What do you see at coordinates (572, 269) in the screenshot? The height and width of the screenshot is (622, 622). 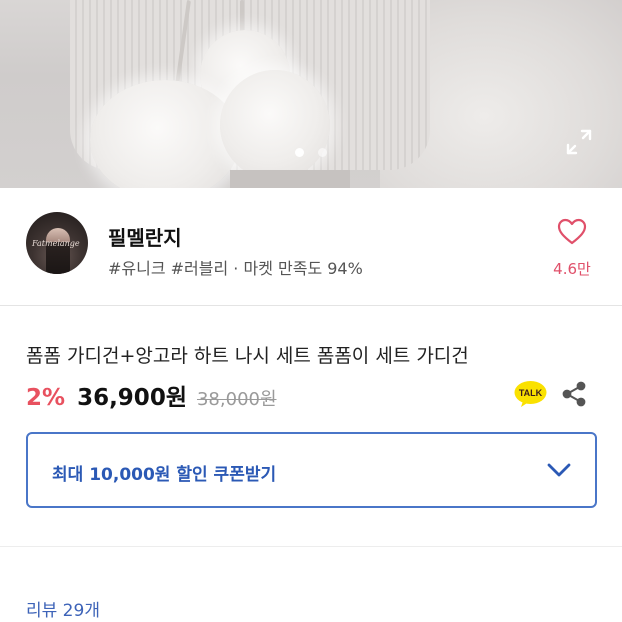 I see `like-count: 4.6만` at bounding box center [572, 269].